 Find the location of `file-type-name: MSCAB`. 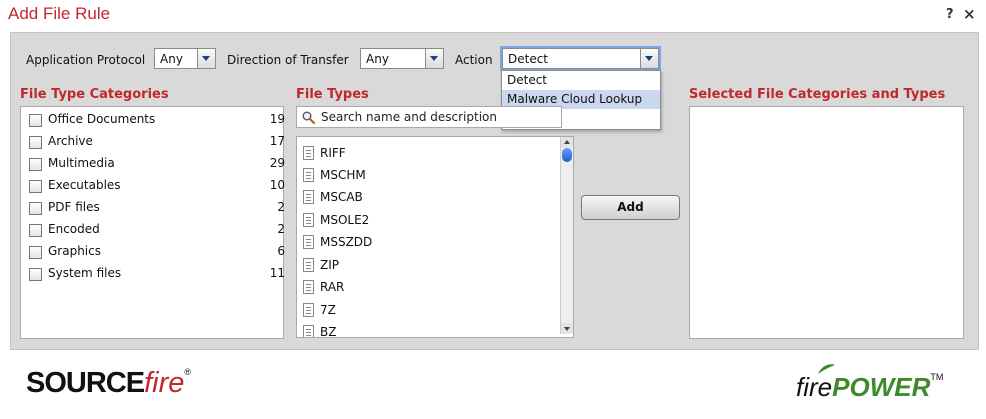

file-type-name: MSCAB is located at coordinates (341, 197).